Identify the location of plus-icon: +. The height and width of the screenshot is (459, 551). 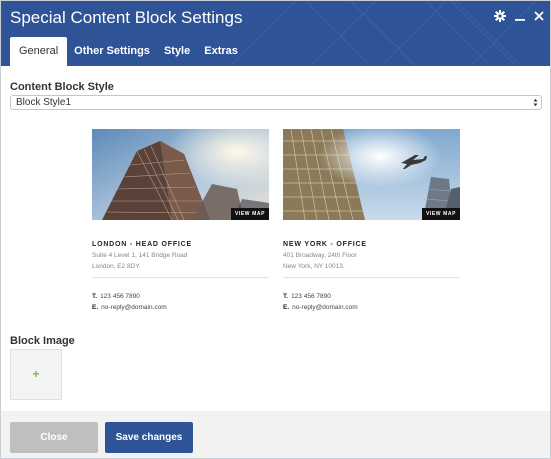
(36, 374).